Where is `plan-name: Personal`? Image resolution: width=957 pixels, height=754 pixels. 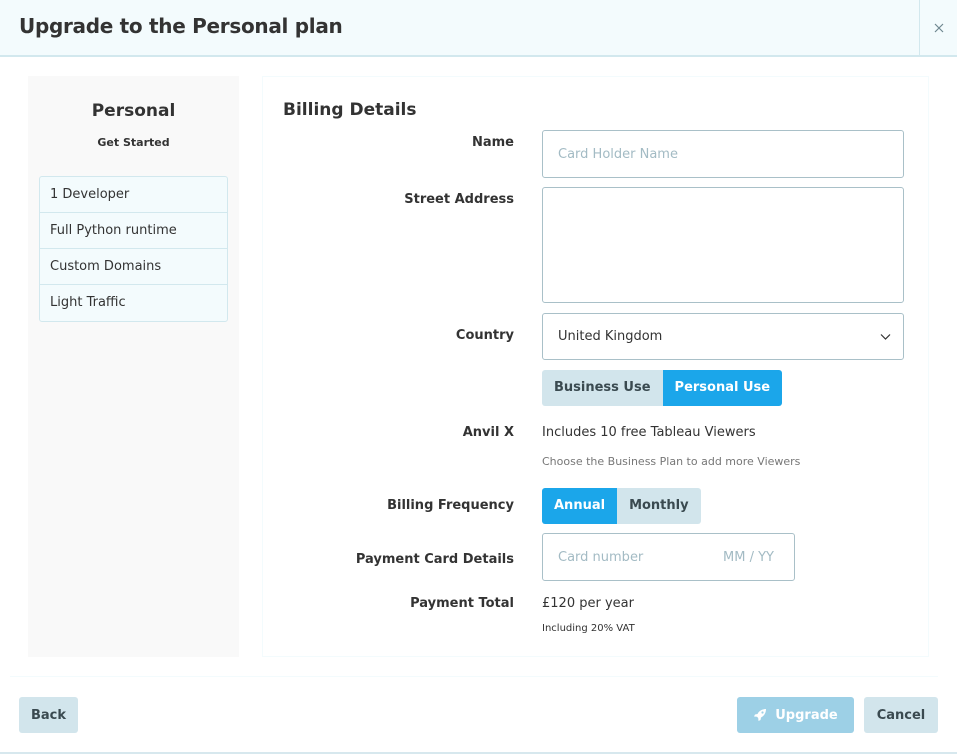 plan-name: Personal is located at coordinates (133, 111).